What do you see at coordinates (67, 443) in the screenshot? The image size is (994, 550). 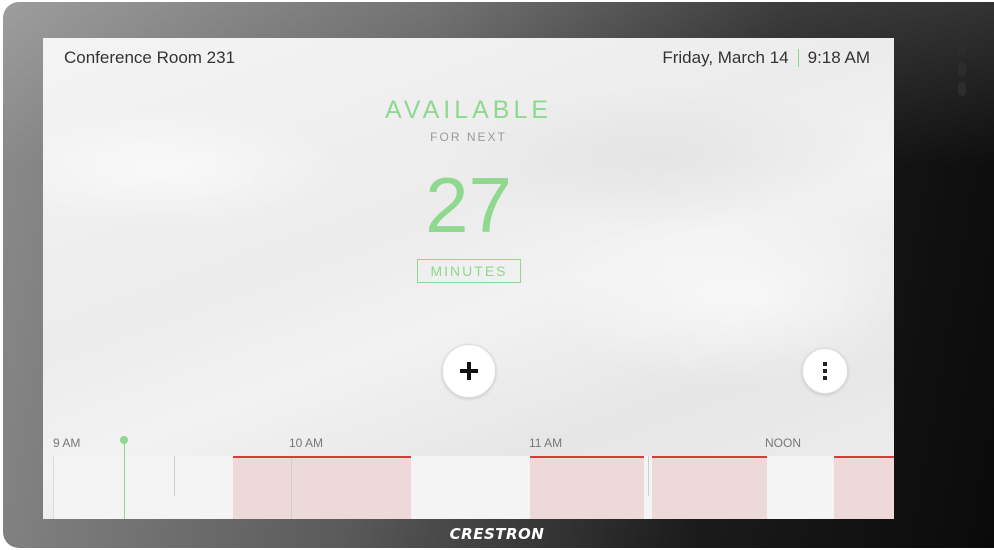 I see `timeline-label-9am: 9 AM` at bounding box center [67, 443].